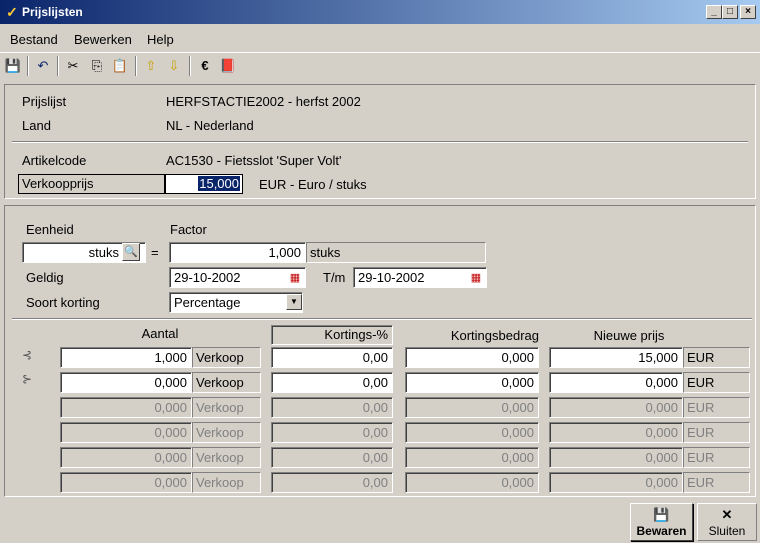 This screenshot has width=760, height=543. What do you see at coordinates (34, 39) in the screenshot?
I see `menu-bestand: Bestand` at bounding box center [34, 39].